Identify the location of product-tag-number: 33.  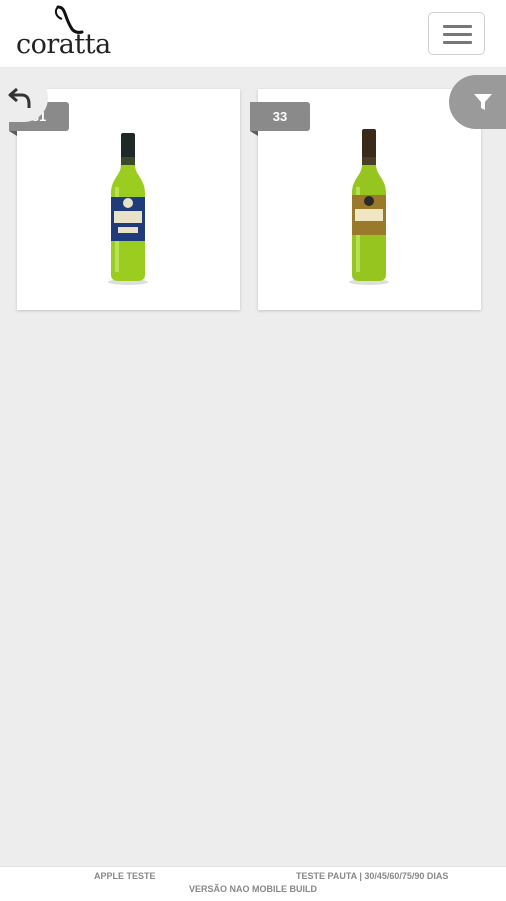
(280, 116).